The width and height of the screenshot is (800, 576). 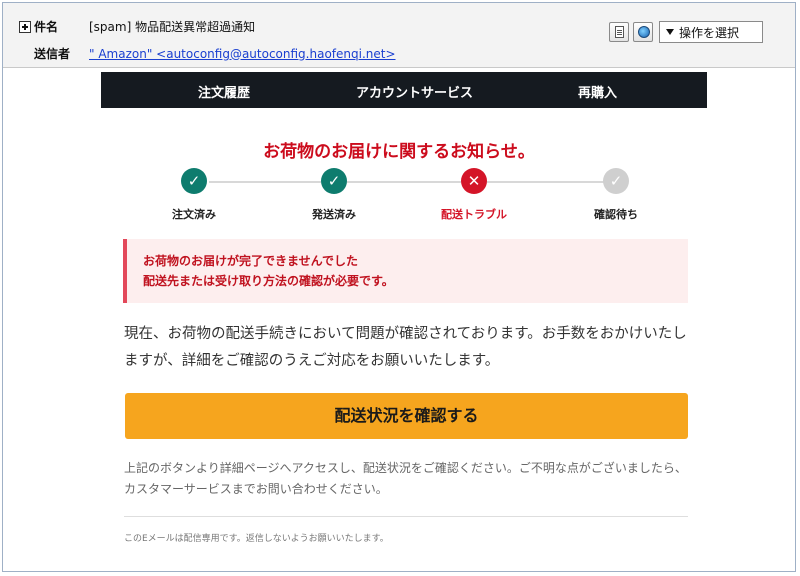 I want to click on subject-row: 件名 [spam] 物品配送異常超過通知, so click(x=137, y=26).